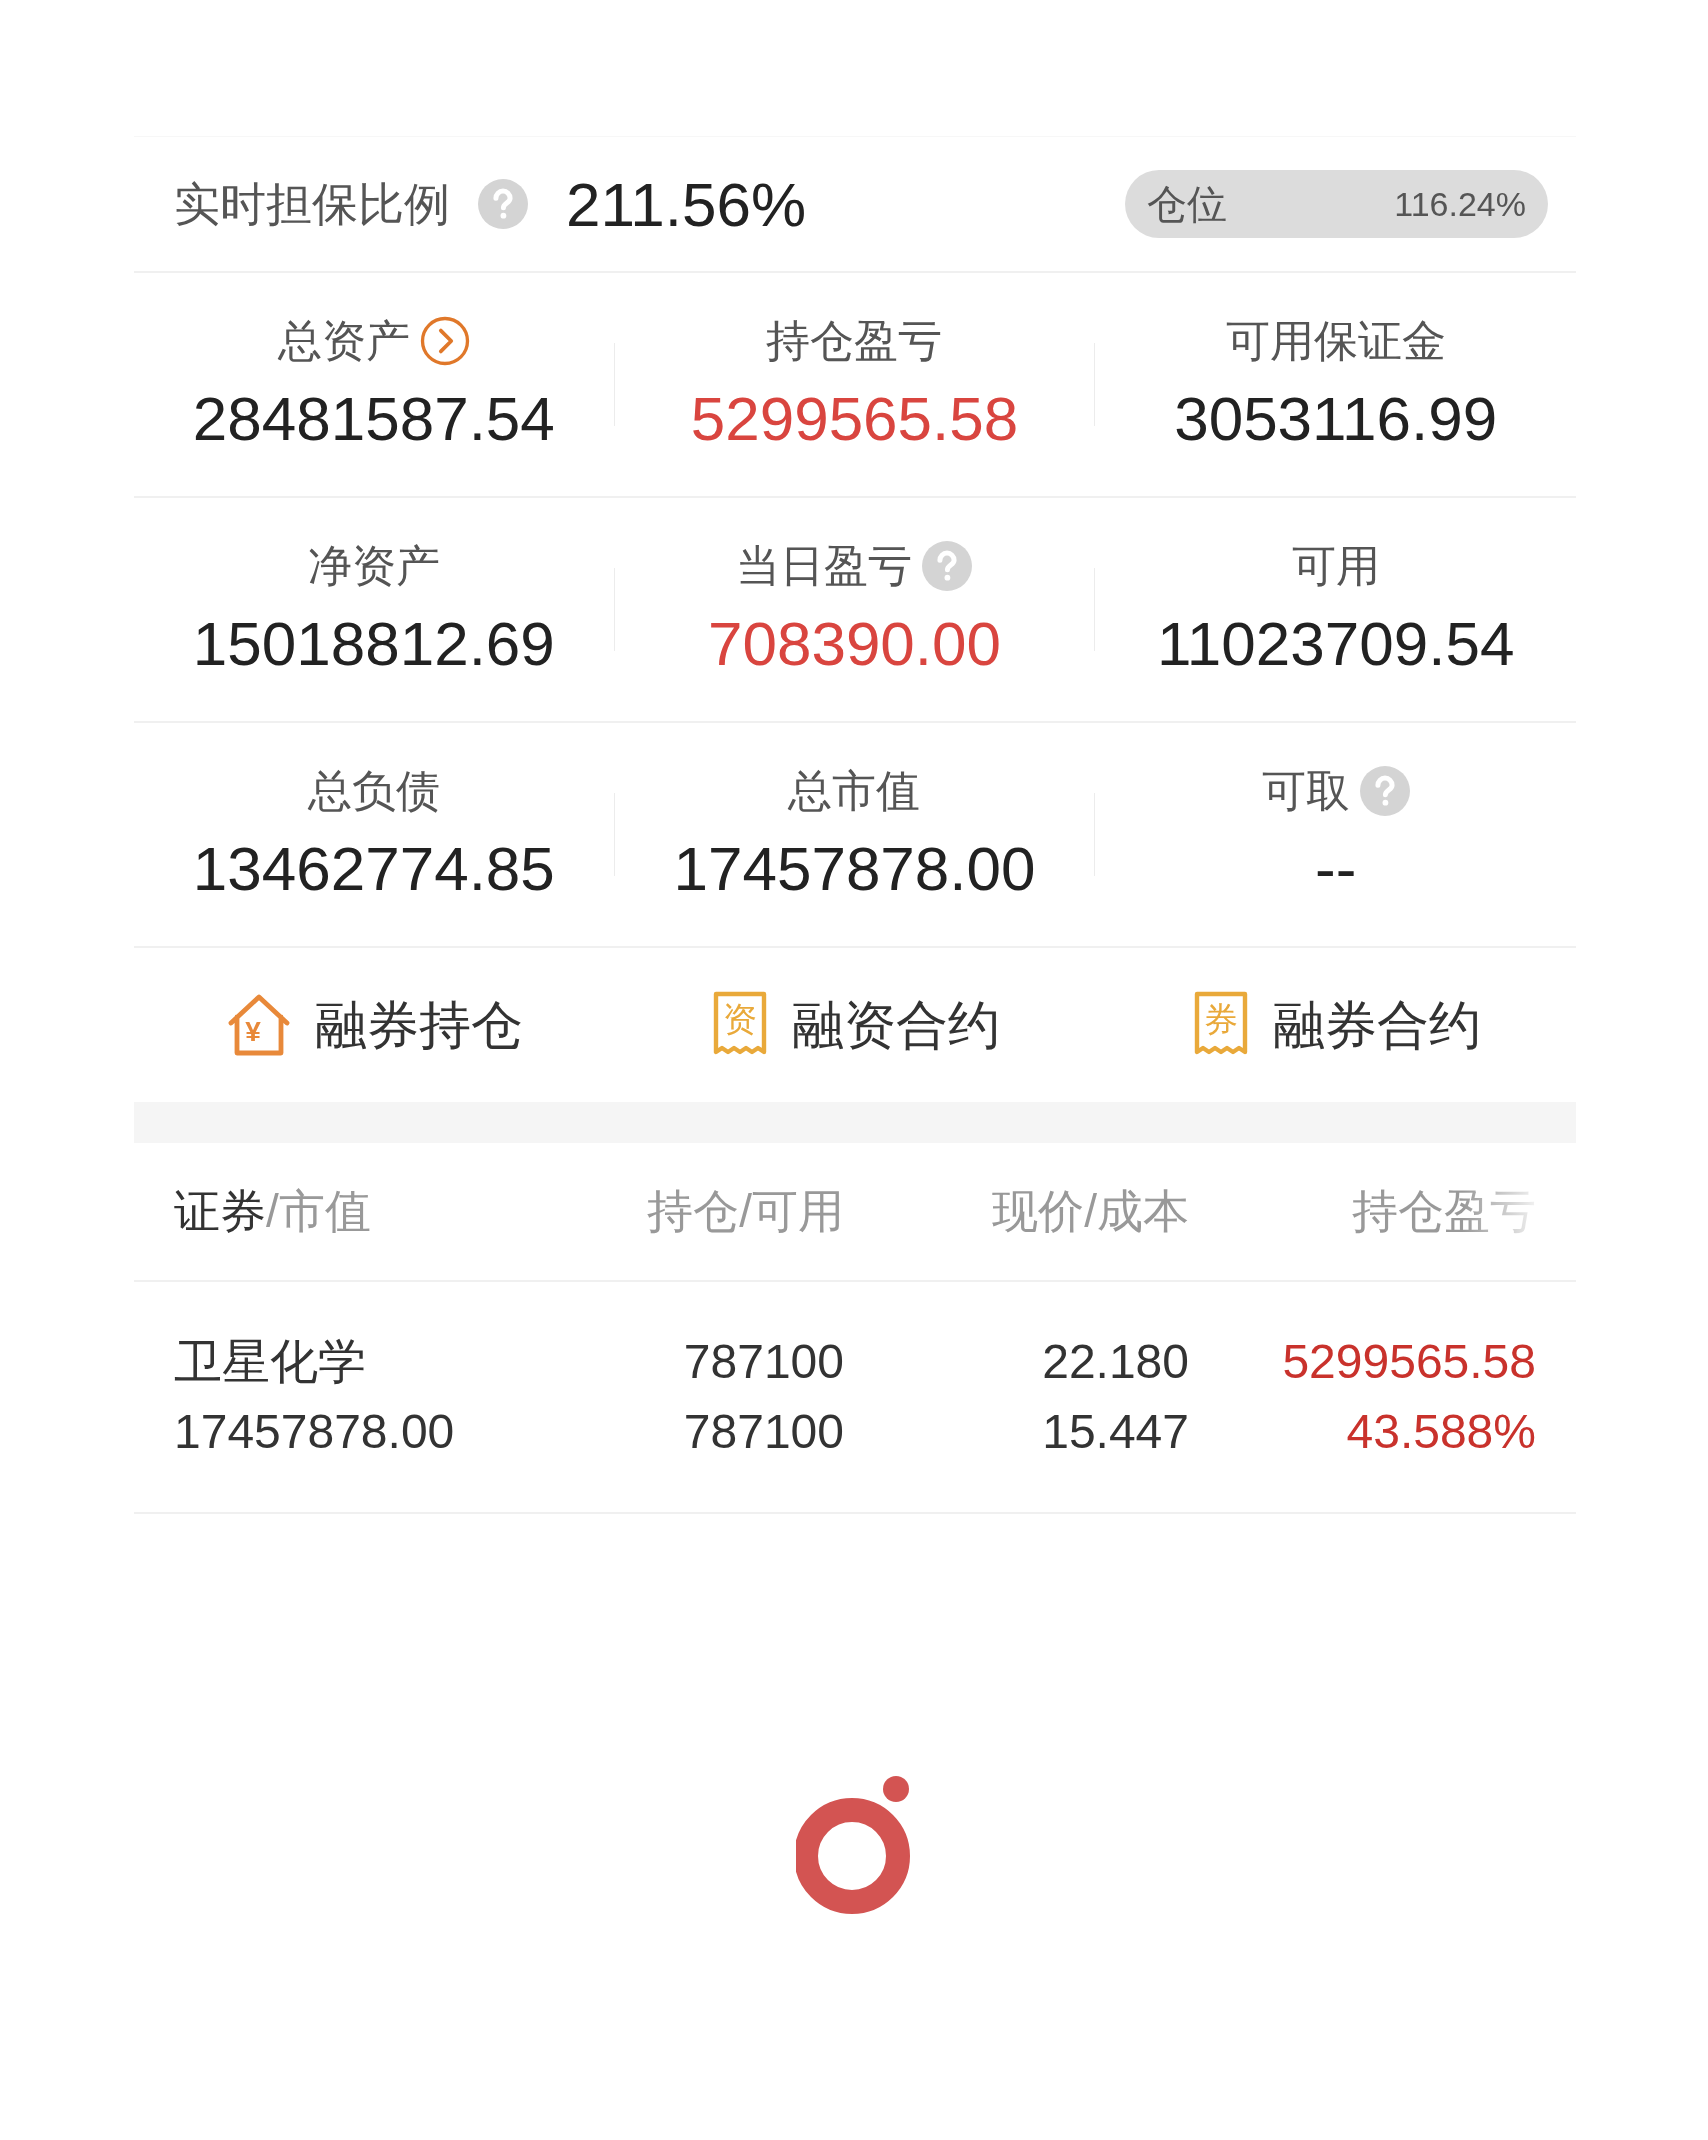 This screenshot has width=1708, height=2140. Describe the element at coordinates (253, 1032) in the screenshot. I see `icon-glyph: ¥` at that location.